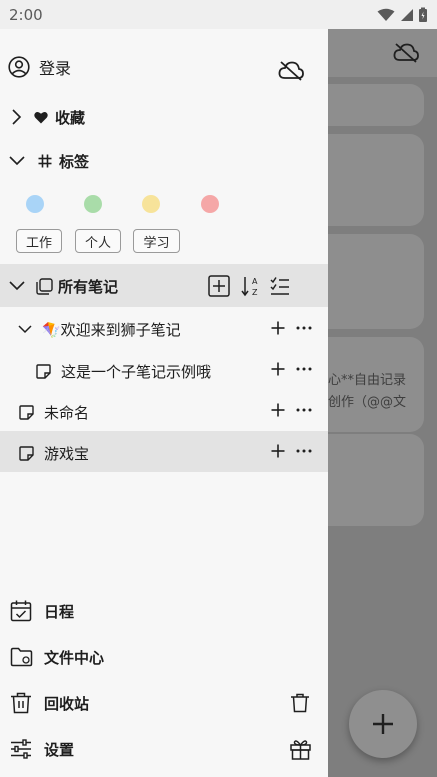 This screenshot has height=777, width=437. I want to click on system-icons, so click(402, 15).